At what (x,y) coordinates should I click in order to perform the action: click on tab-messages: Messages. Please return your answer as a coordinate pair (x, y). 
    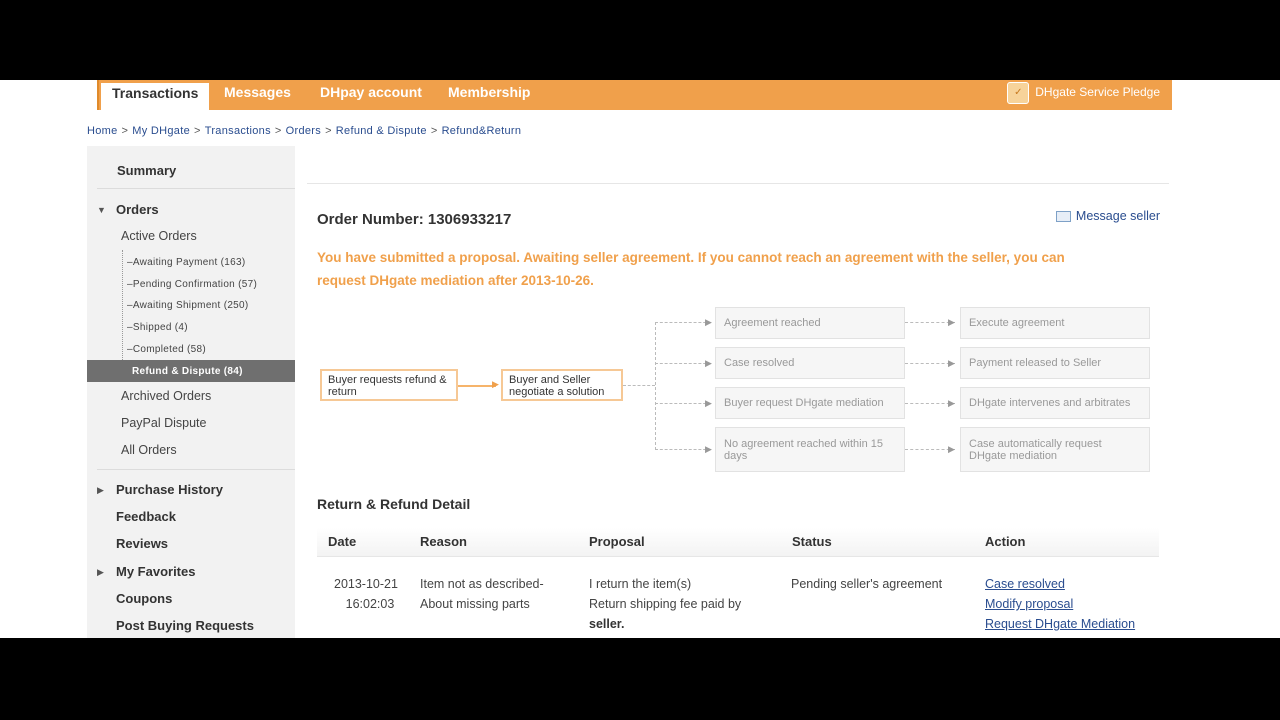
    Looking at the image, I should click on (257, 95).